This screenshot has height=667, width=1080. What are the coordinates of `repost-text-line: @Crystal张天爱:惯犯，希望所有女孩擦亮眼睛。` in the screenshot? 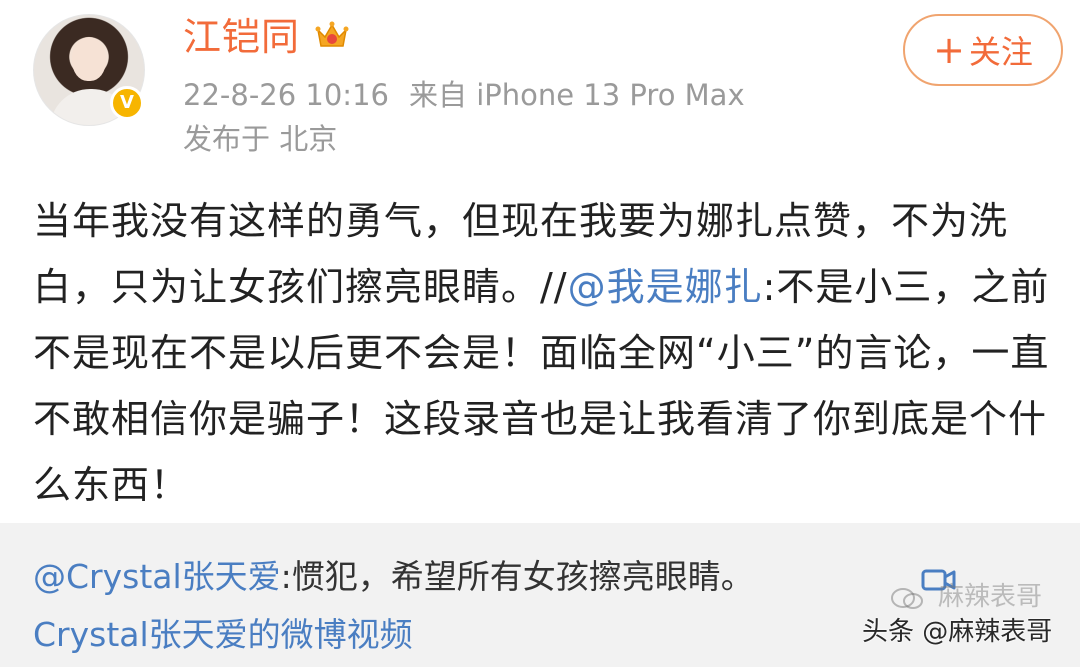 It's located at (393, 577).